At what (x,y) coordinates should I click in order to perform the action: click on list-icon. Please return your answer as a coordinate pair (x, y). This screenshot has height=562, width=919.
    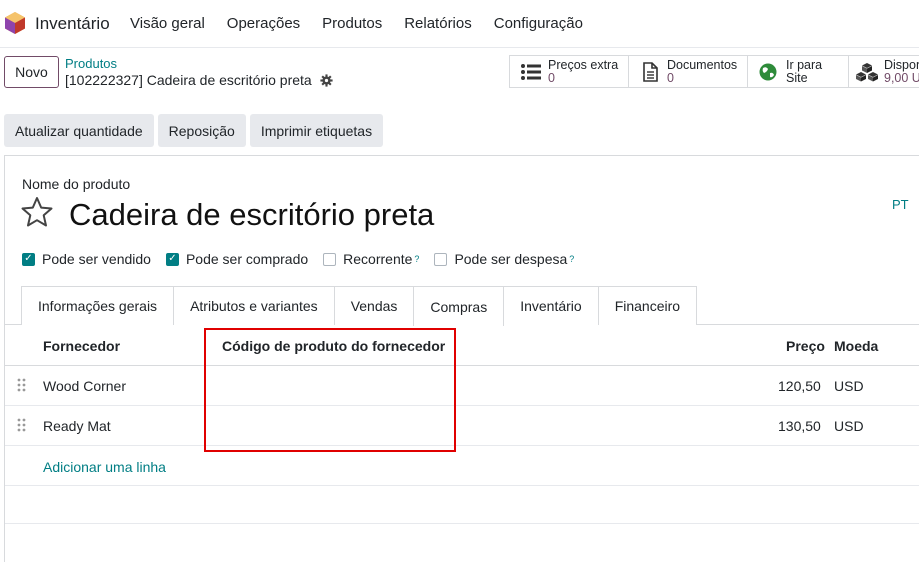
    Looking at the image, I should click on (531, 71).